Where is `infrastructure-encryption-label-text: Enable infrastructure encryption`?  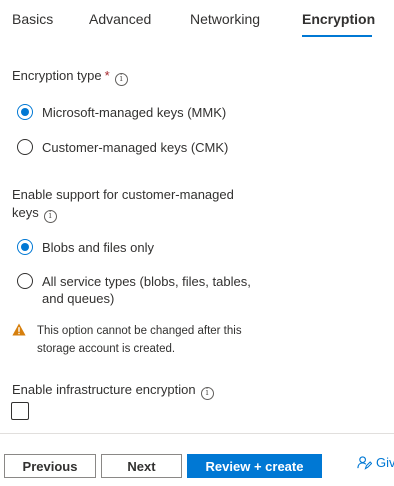 infrastructure-encryption-label-text: Enable infrastructure encryption is located at coordinates (104, 389).